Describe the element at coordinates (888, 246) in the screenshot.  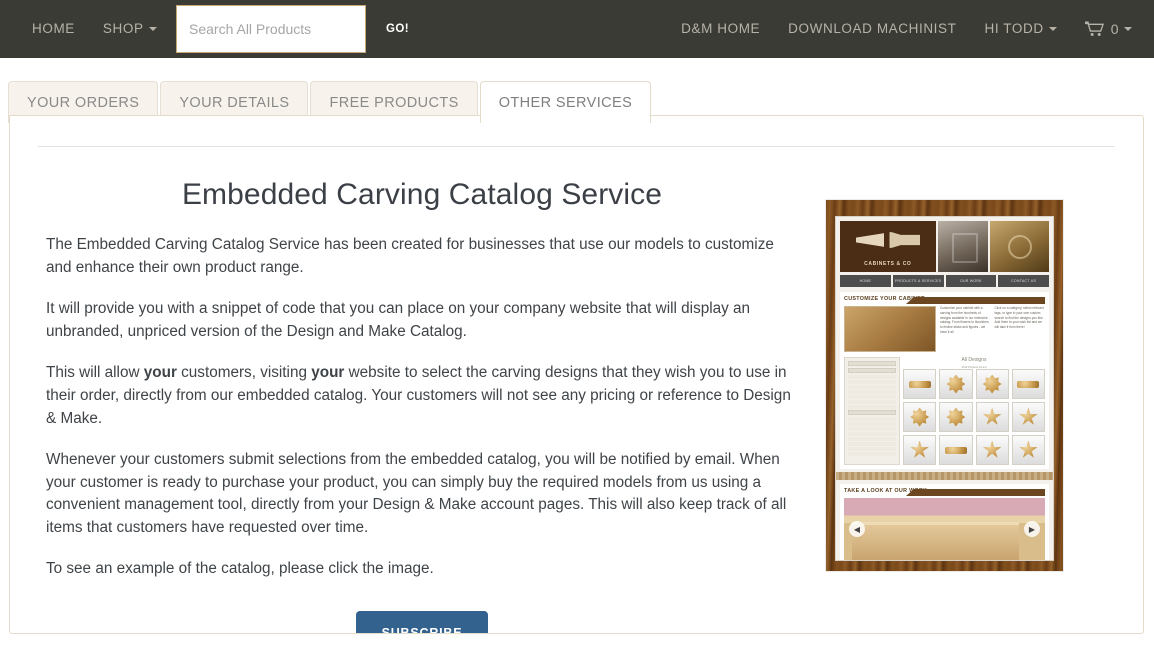
I see `catalog-logo: CABINETS & CO` at that location.